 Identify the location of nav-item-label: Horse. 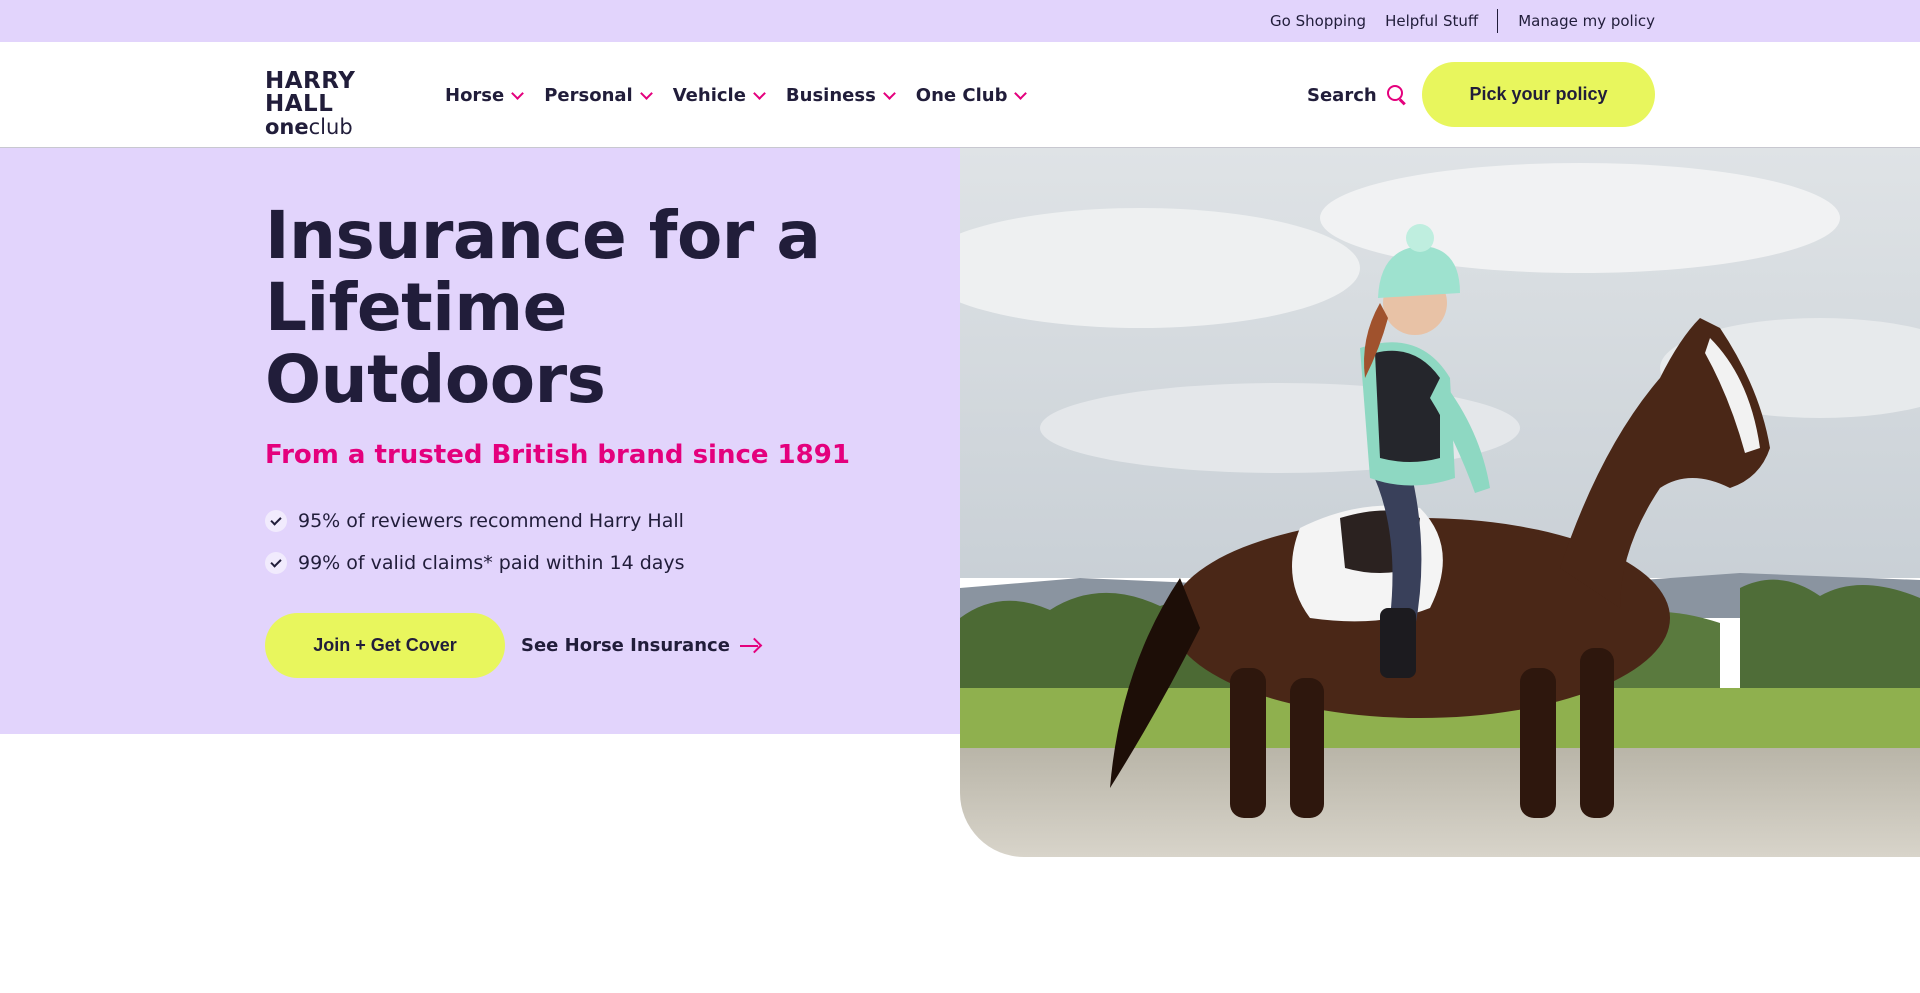
(475, 95).